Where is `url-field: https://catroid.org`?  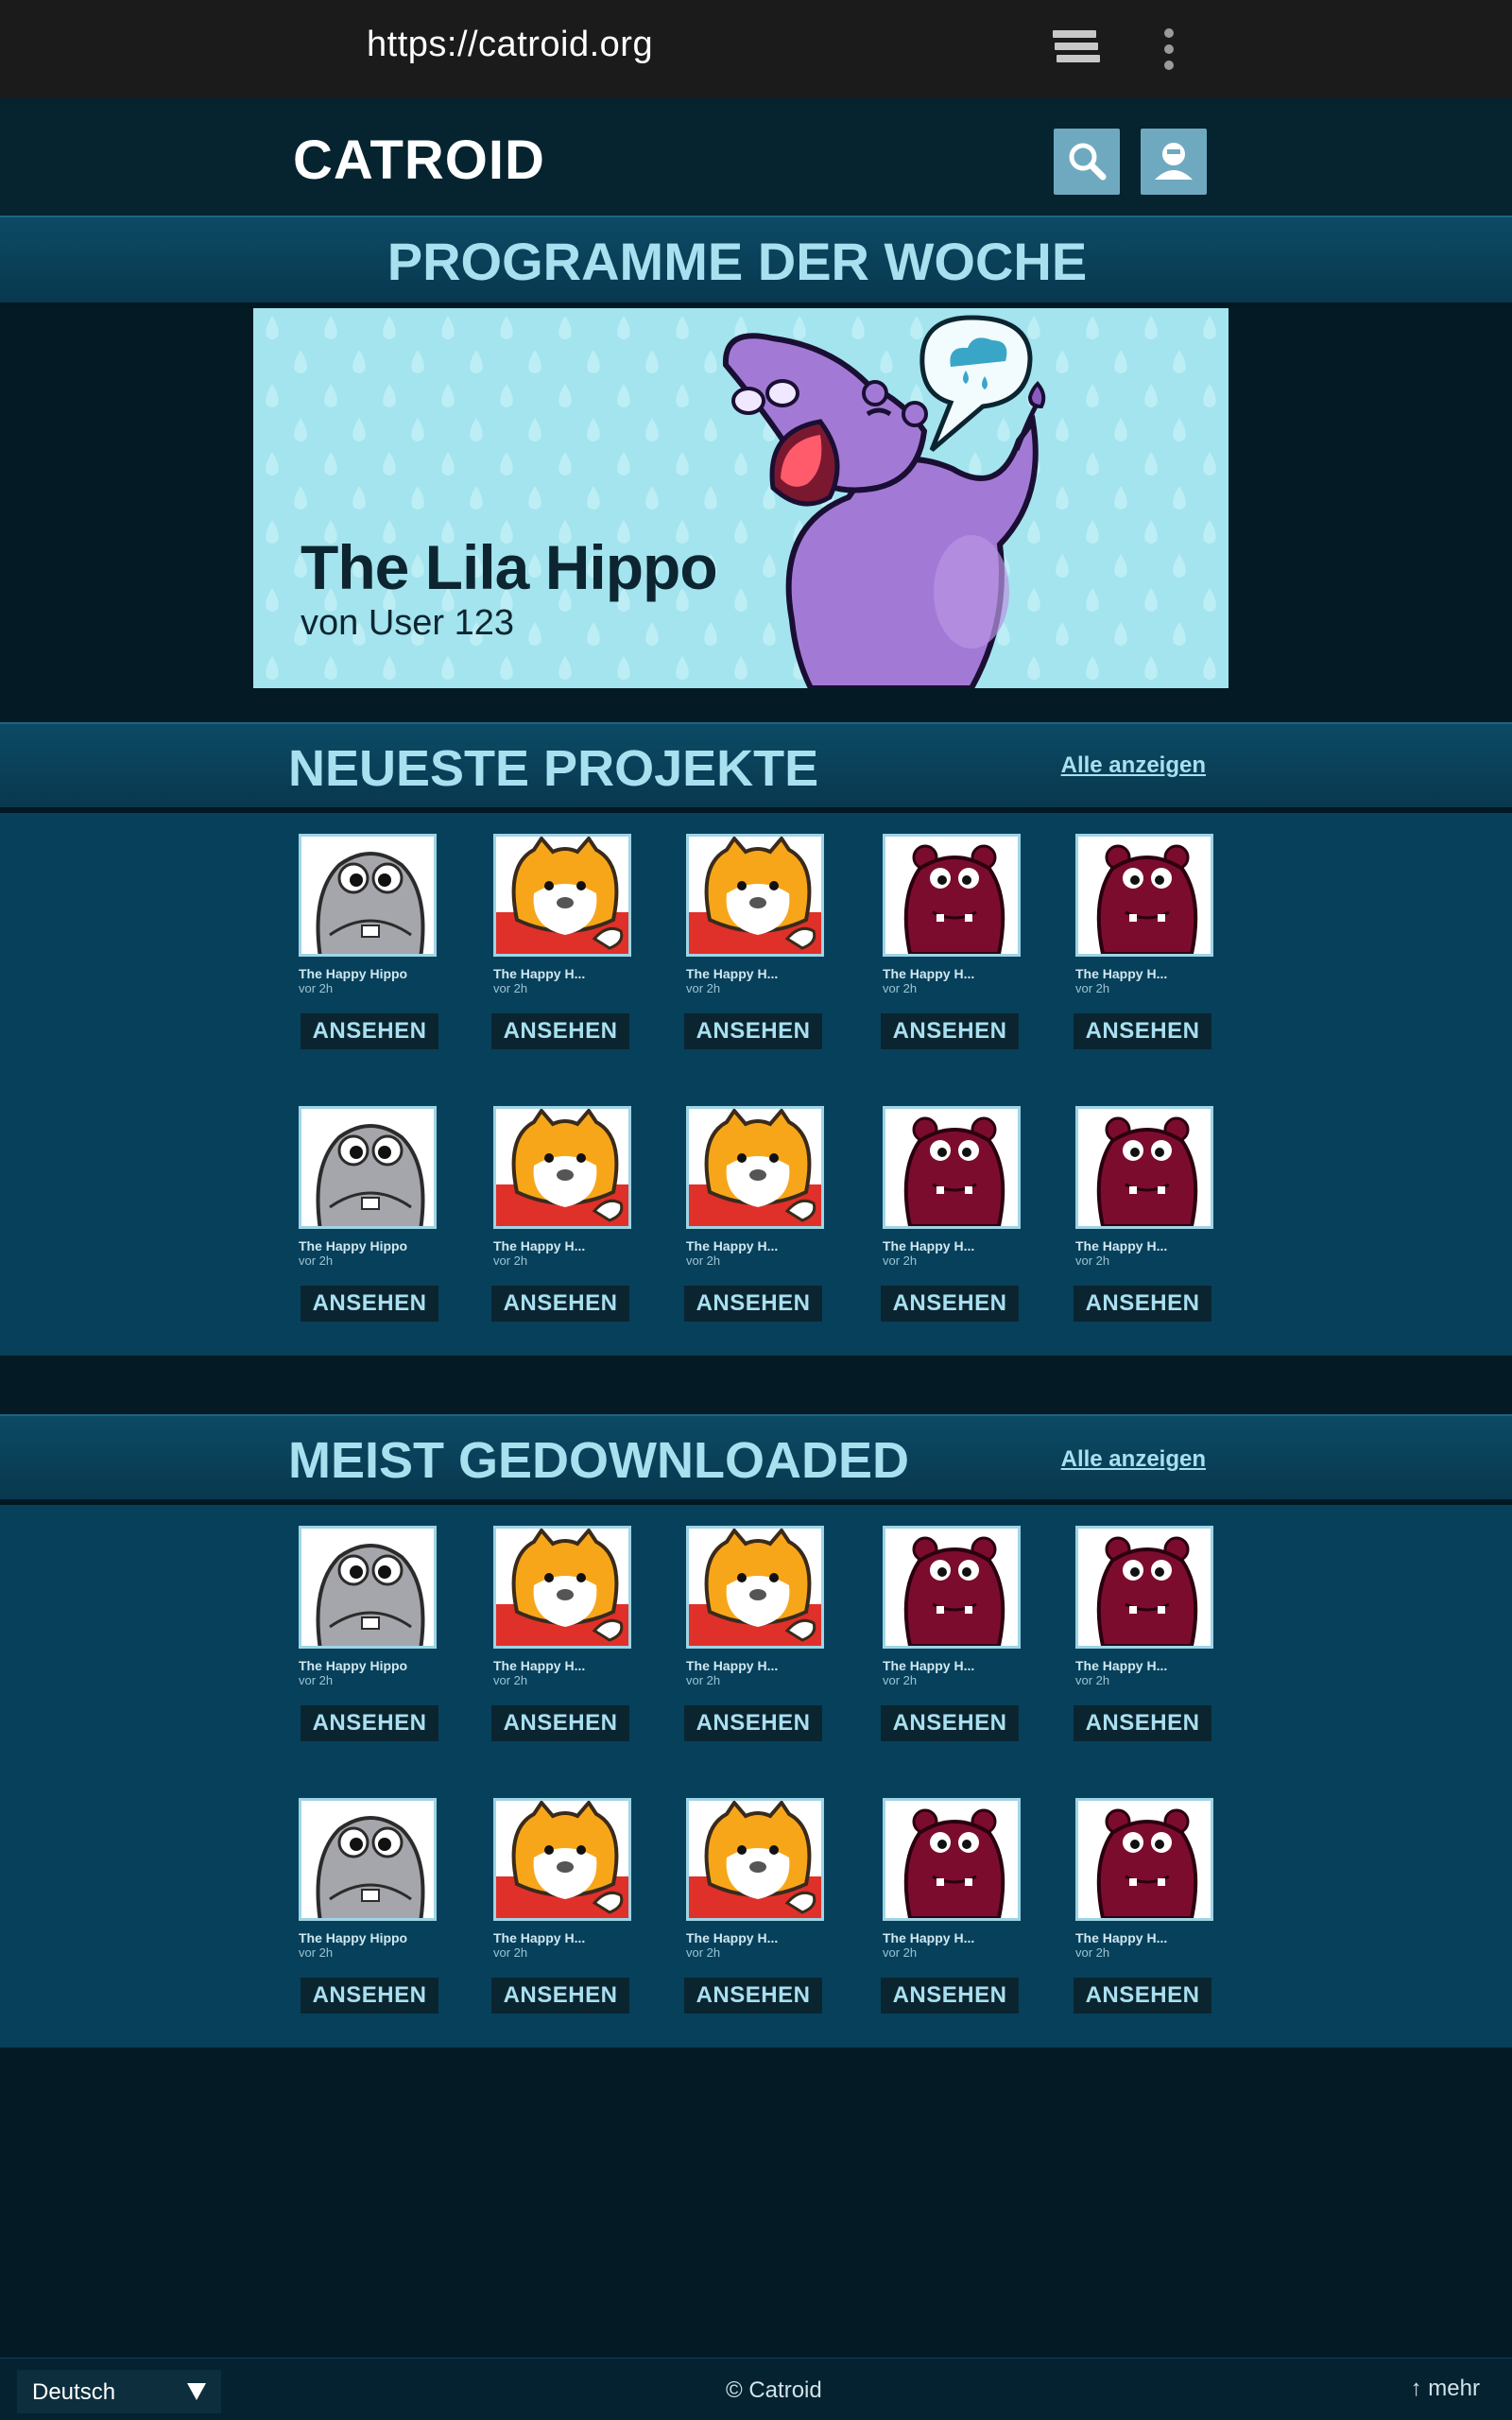 url-field: https://catroid.org is located at coordinates (510, 45).